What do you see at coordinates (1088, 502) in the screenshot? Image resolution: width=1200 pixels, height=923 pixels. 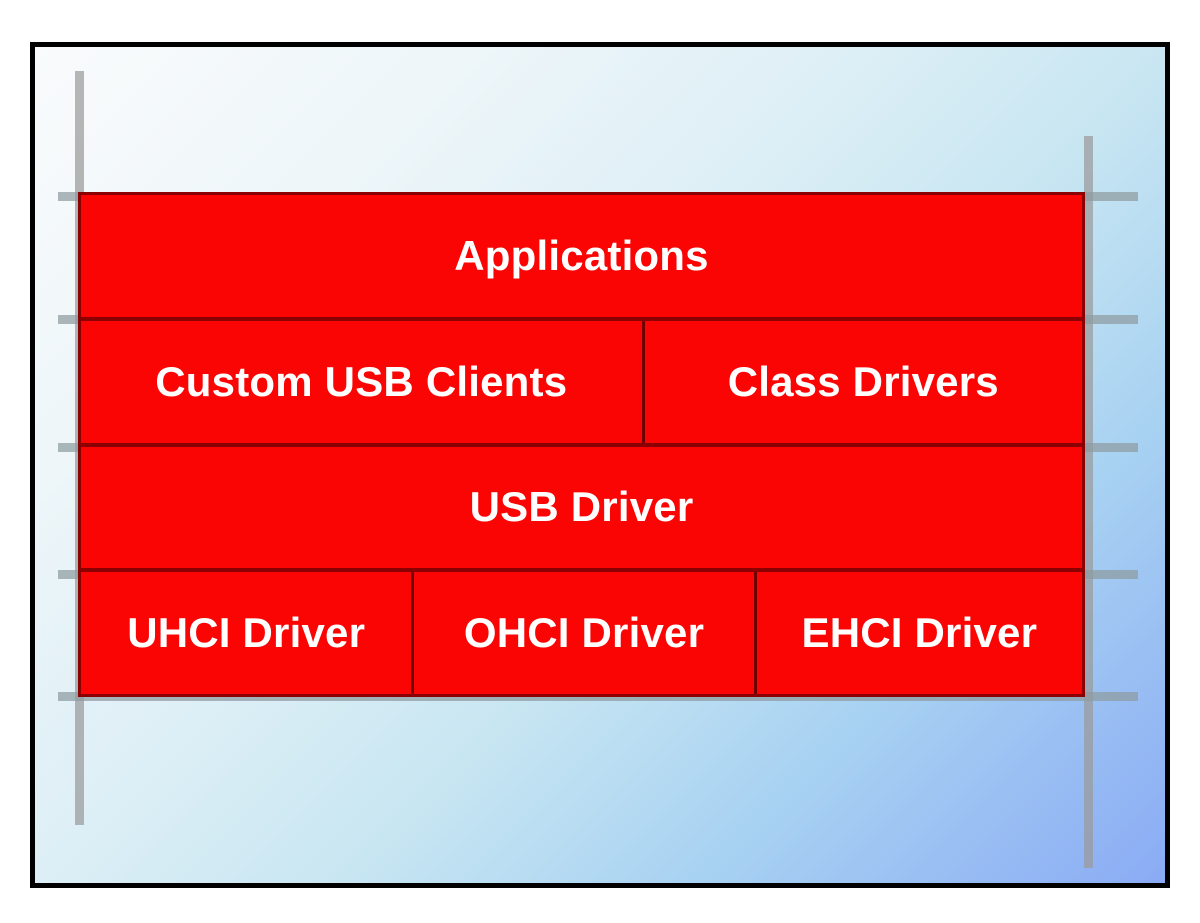 I see `right-vertical-guide-line` at bounding box center [1088, 502].